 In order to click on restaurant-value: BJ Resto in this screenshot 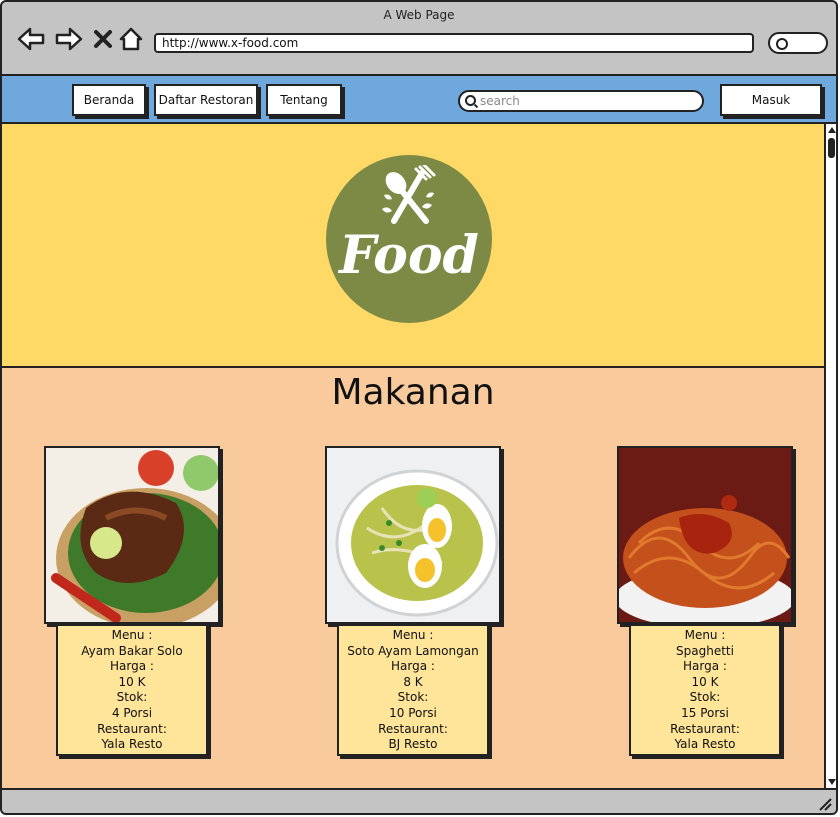, I will do `click(413, 744)`.